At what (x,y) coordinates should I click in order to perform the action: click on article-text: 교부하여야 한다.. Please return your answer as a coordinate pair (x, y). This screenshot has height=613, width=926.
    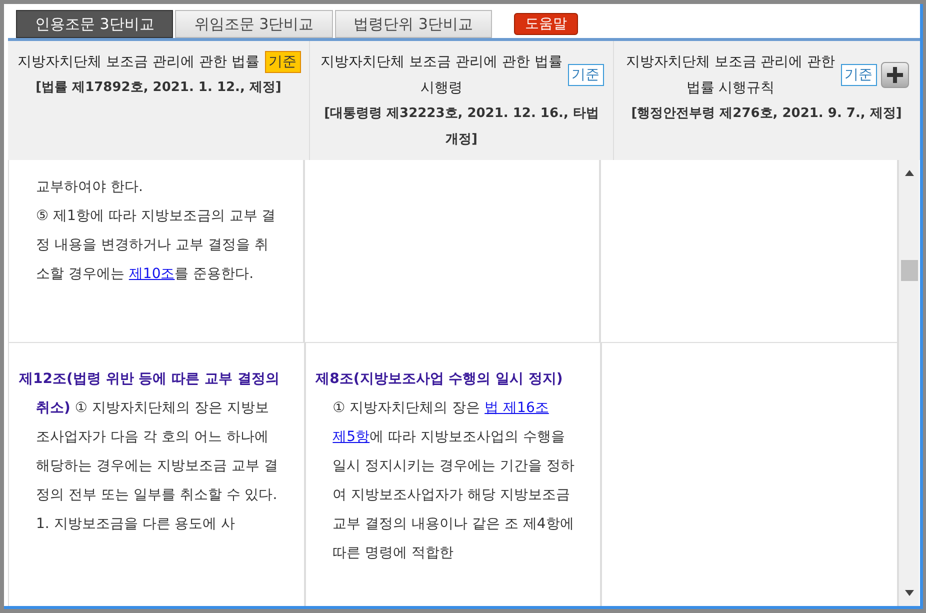
    Looking at the image, I should click on (89, 187).